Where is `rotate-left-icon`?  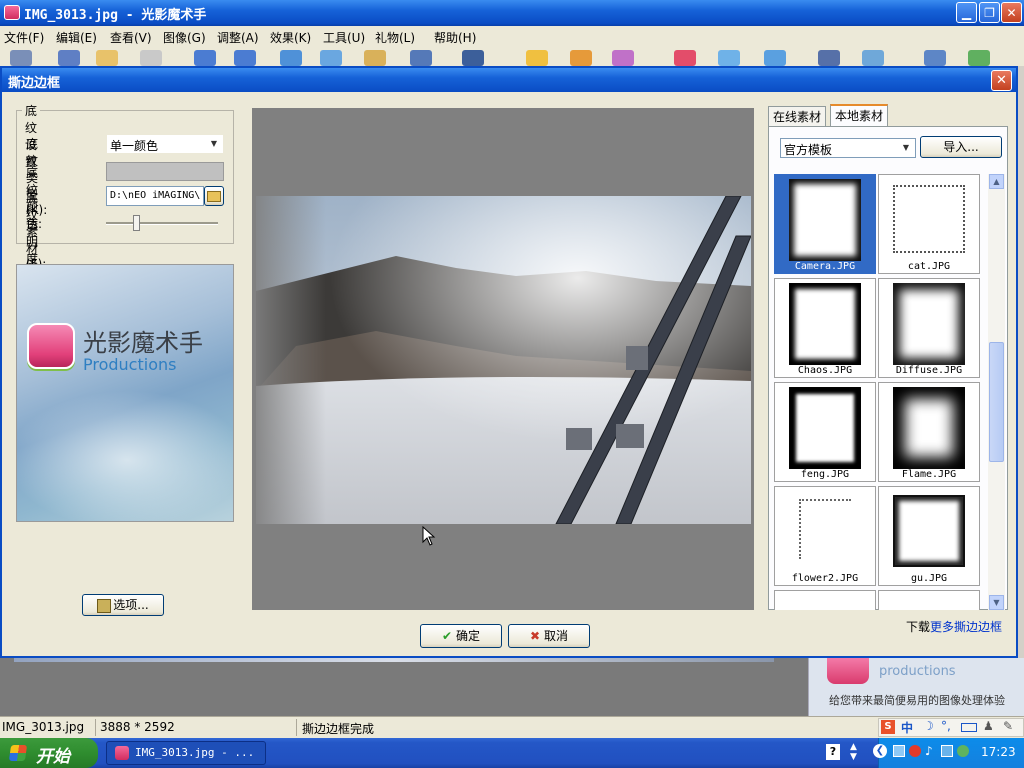 rotate-left-icon is located at coordinates (205, 58).